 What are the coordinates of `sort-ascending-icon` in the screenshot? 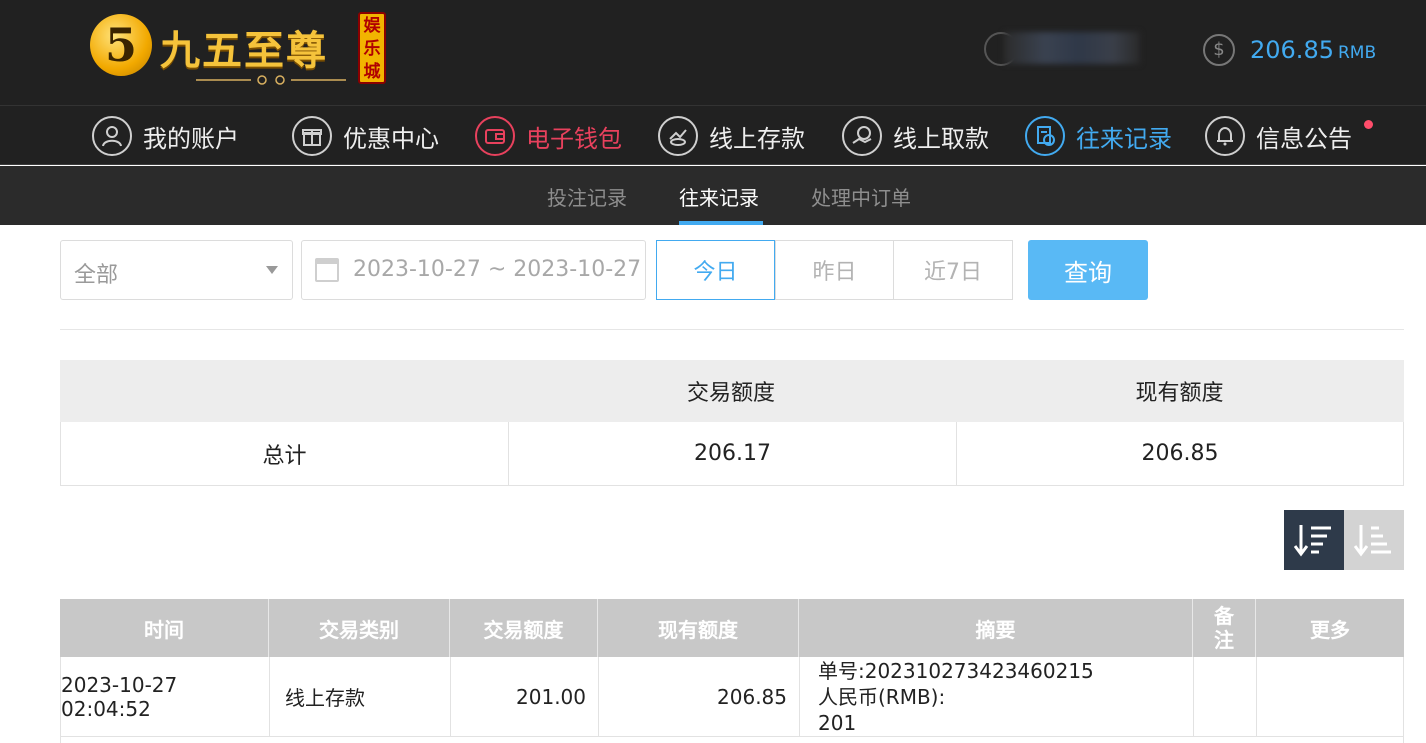 It's located at (1372, 541).